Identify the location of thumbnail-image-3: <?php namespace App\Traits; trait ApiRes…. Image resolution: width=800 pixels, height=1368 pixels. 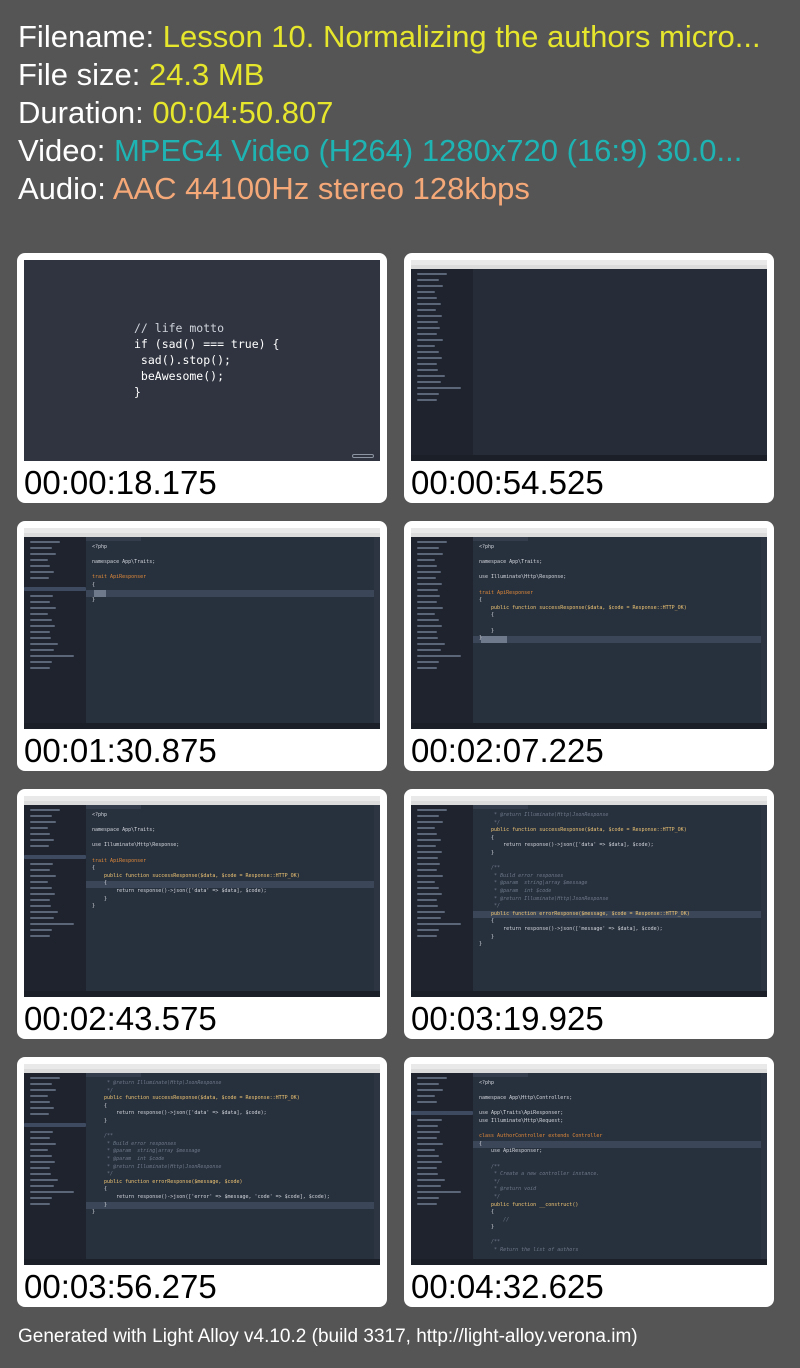
(202, 628).